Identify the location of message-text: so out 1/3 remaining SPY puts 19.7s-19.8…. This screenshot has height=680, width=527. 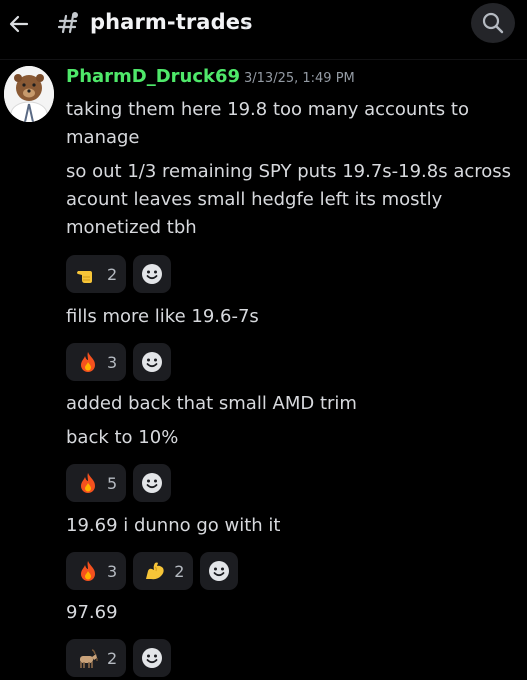
(291, 200).